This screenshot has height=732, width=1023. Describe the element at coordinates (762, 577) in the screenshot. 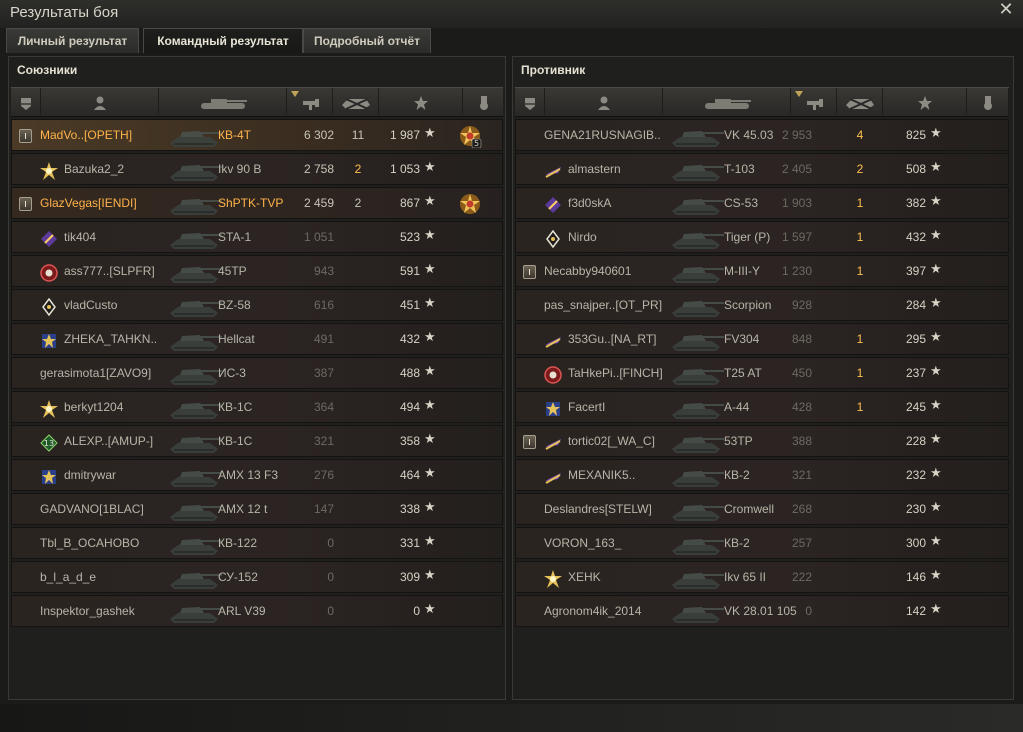

I see `enemies-player-row: XEHK Ikv 65 II 222 146 ★` at that location.